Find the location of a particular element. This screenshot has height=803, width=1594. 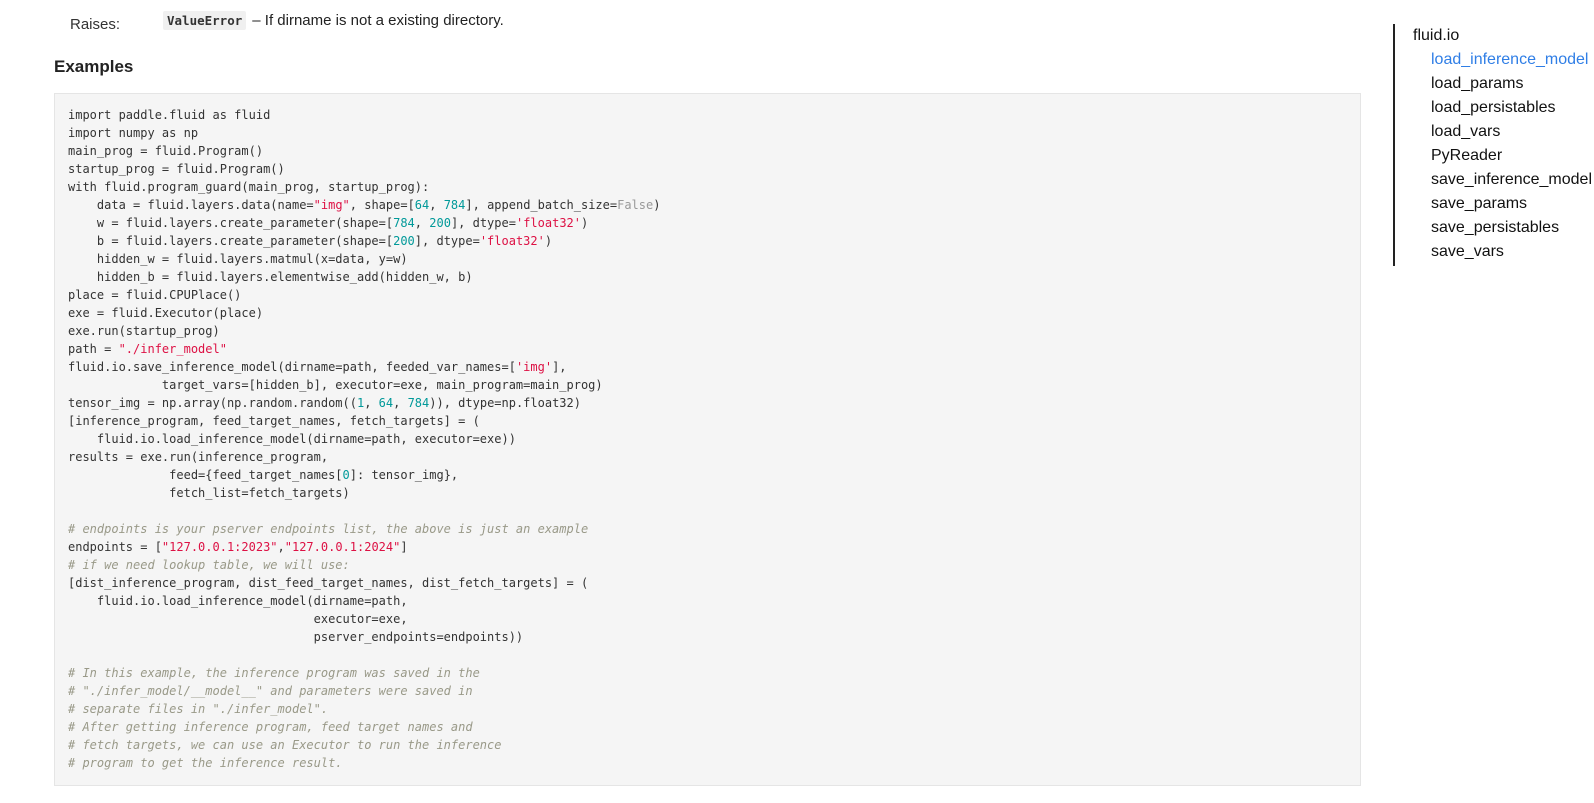

toc-link-load-params: load_params is located at coordinates (1477, 83).